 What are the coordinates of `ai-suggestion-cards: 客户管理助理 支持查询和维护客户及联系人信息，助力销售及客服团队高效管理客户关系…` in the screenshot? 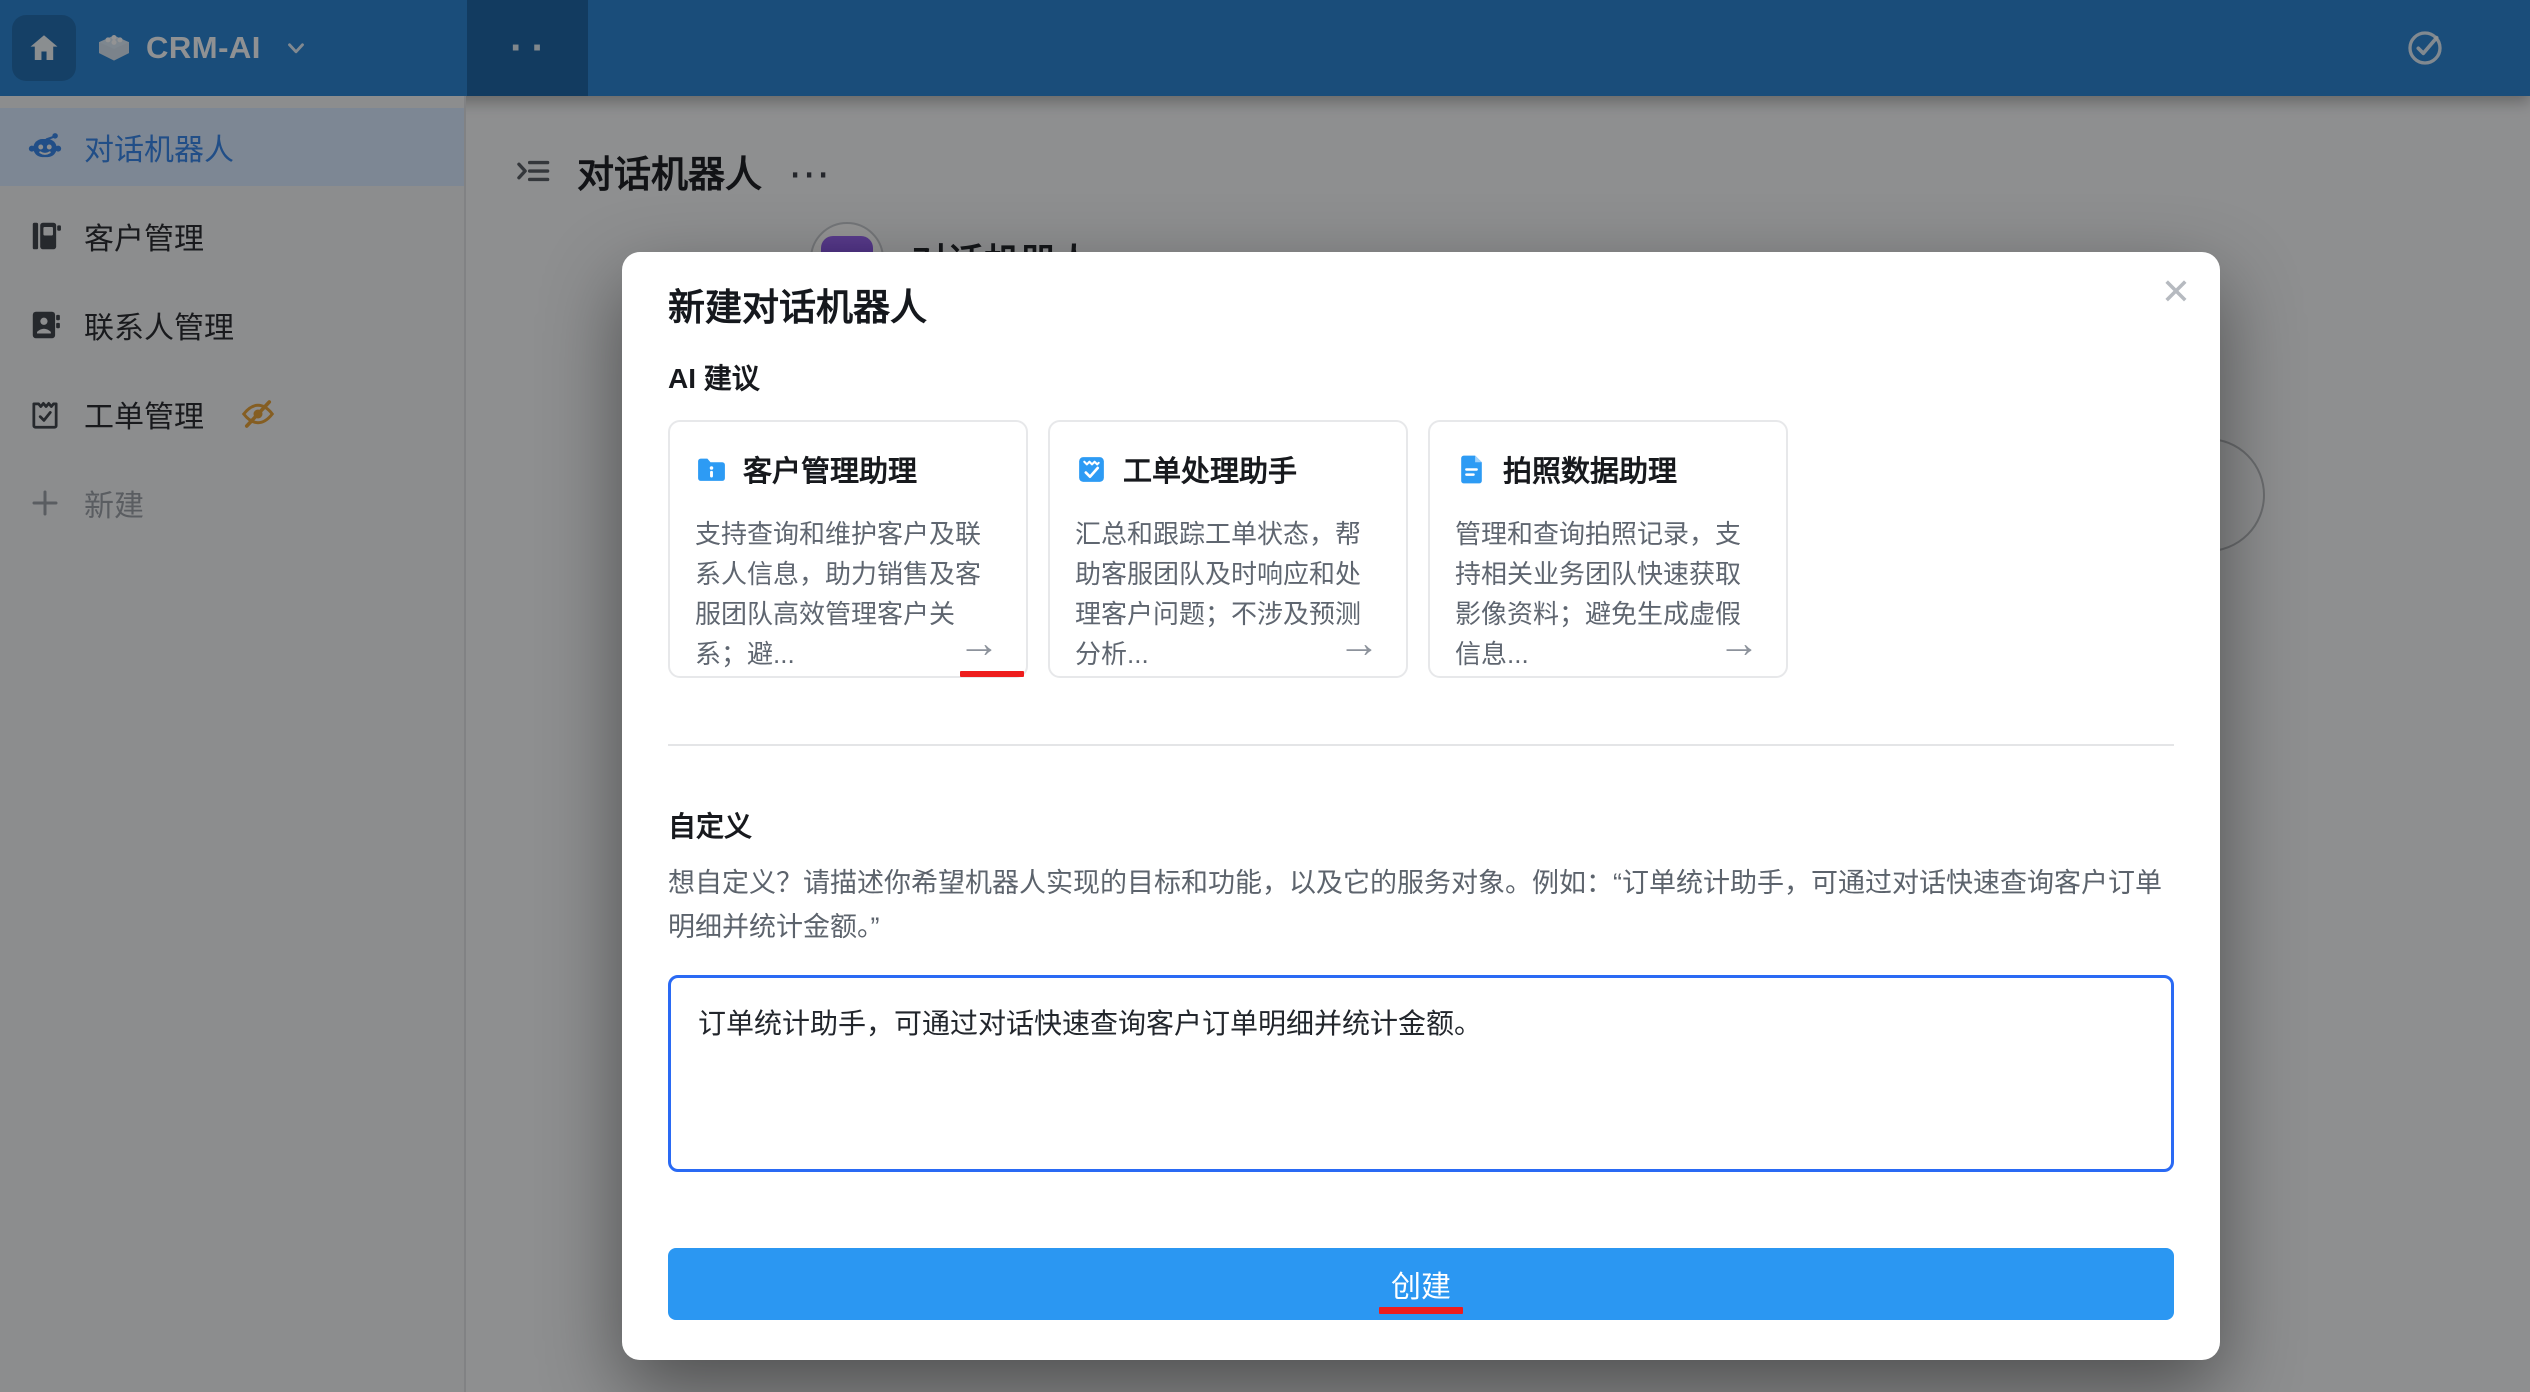 It's located at (1421, 549).